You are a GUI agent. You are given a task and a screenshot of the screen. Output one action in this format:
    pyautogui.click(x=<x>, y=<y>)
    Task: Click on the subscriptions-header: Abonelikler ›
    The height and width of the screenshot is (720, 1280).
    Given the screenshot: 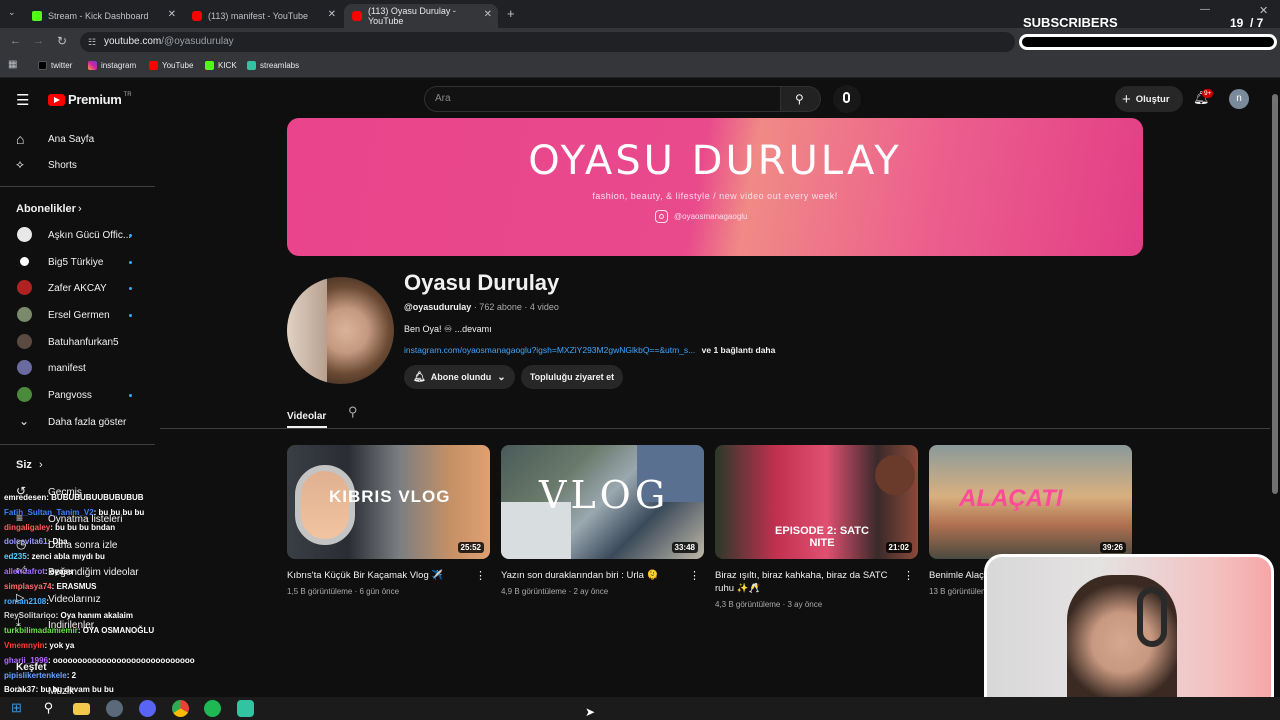 What is the action you would take?
    pyautogui.click(x=77, y=209)
    